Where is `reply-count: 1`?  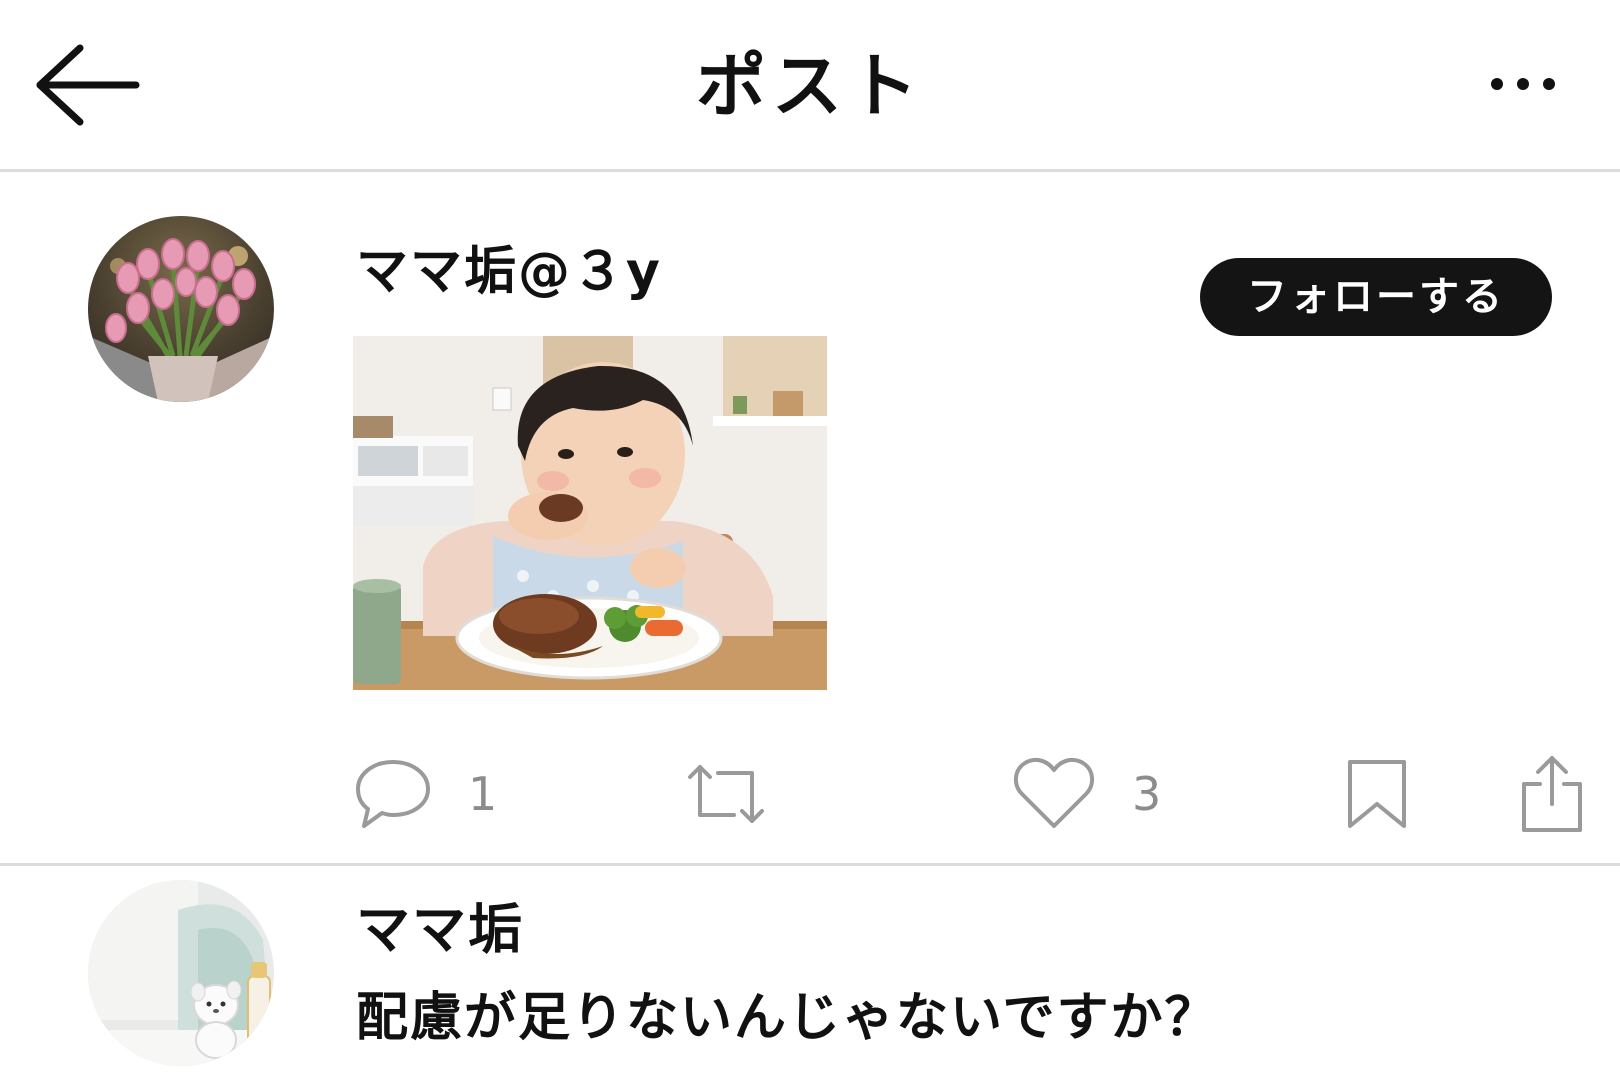 reply-count: 1 is located at coordinates (483, 794).